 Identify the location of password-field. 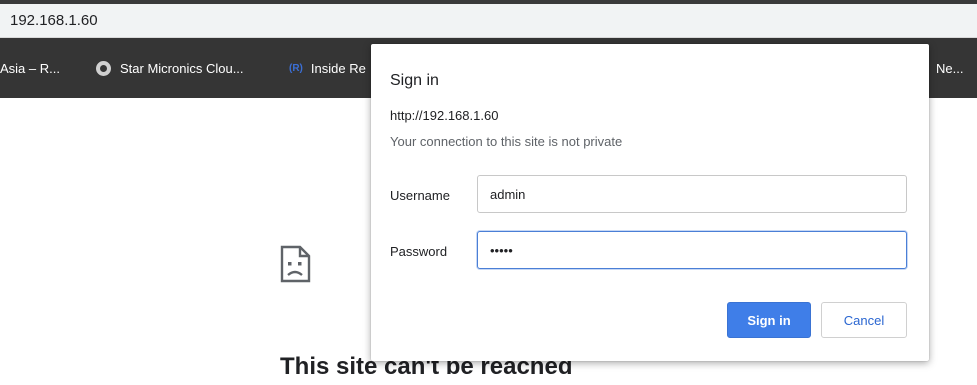
(692, 250).